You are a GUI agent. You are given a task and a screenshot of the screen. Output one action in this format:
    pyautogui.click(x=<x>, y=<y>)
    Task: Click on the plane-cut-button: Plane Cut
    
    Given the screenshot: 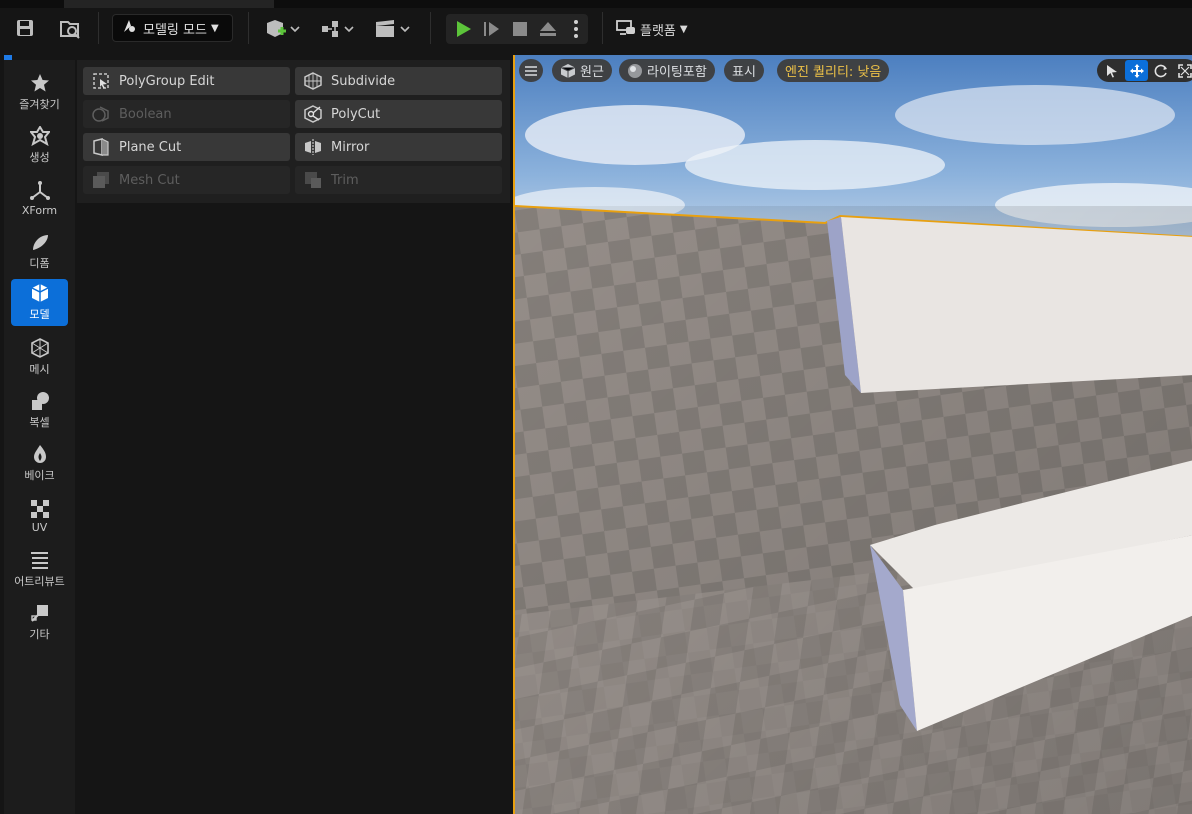 What is the action you would take?
    pyautogui.click(x=186, y=147)
    